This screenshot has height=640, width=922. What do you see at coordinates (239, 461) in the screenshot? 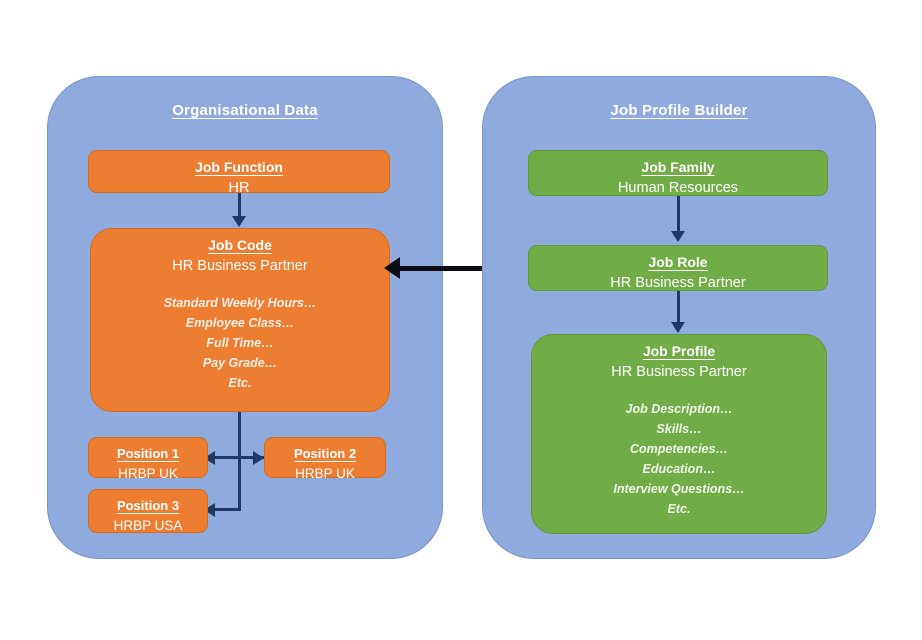
I see `connector-job-code-to-positions-trunk` at bounding box center [239, 461].